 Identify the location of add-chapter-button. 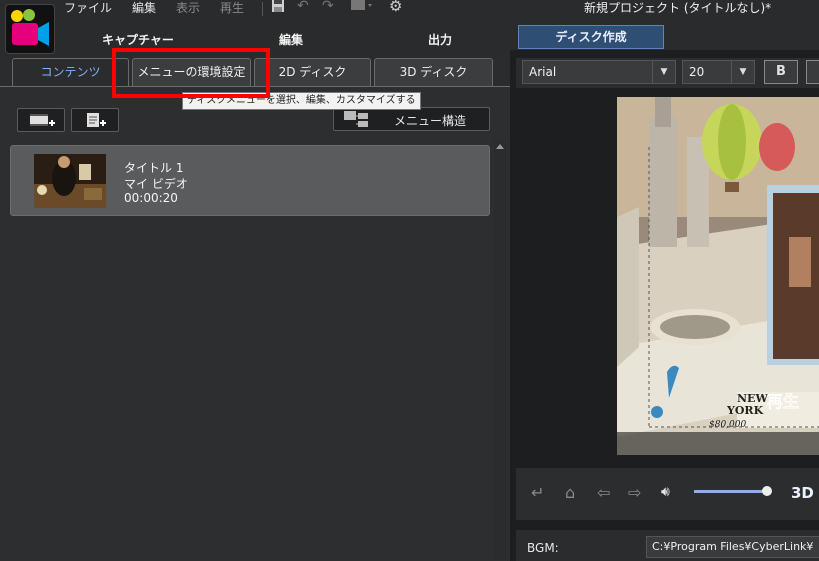
(95, 120).